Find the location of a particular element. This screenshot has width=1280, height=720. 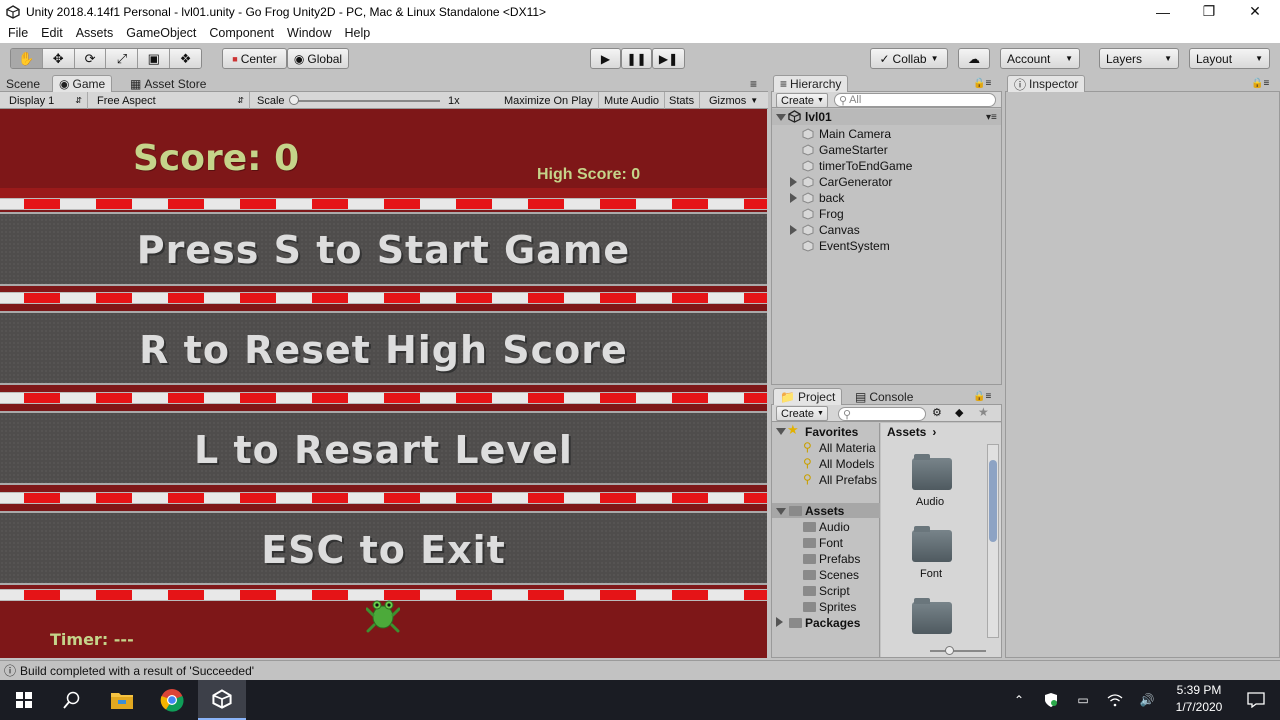

rect-tool-icon: ▣ is located at coordinates (154, 58).